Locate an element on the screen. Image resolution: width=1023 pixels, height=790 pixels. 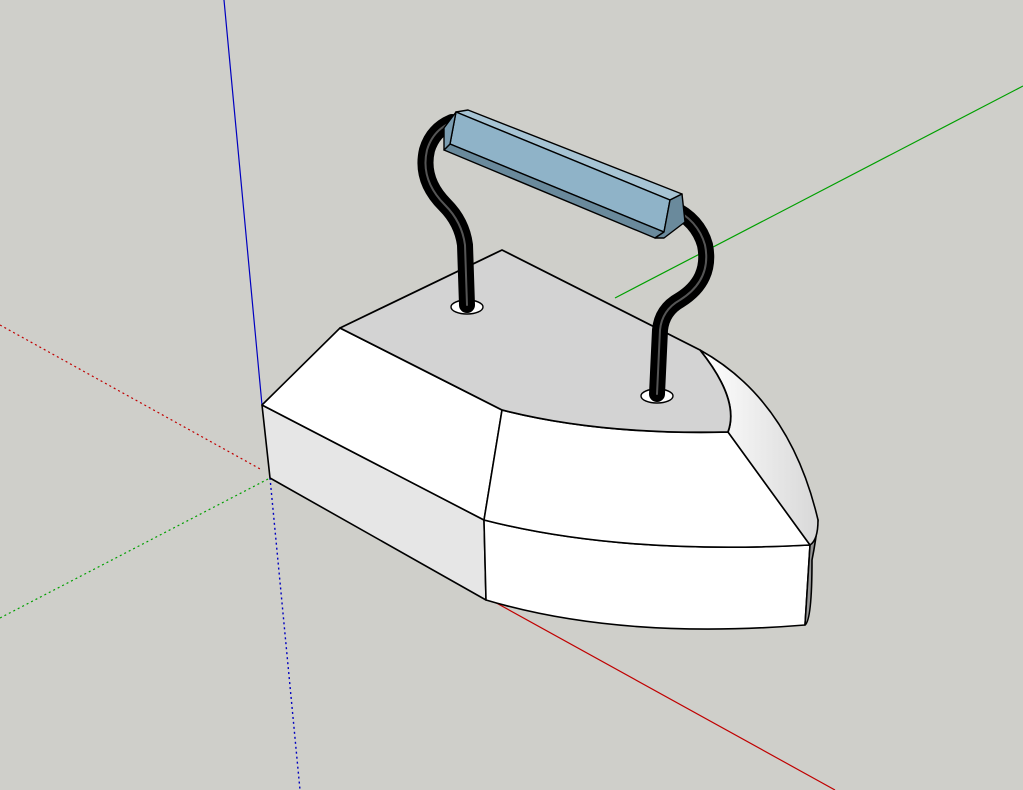
blue-axis is located at coordinates (243, 203).